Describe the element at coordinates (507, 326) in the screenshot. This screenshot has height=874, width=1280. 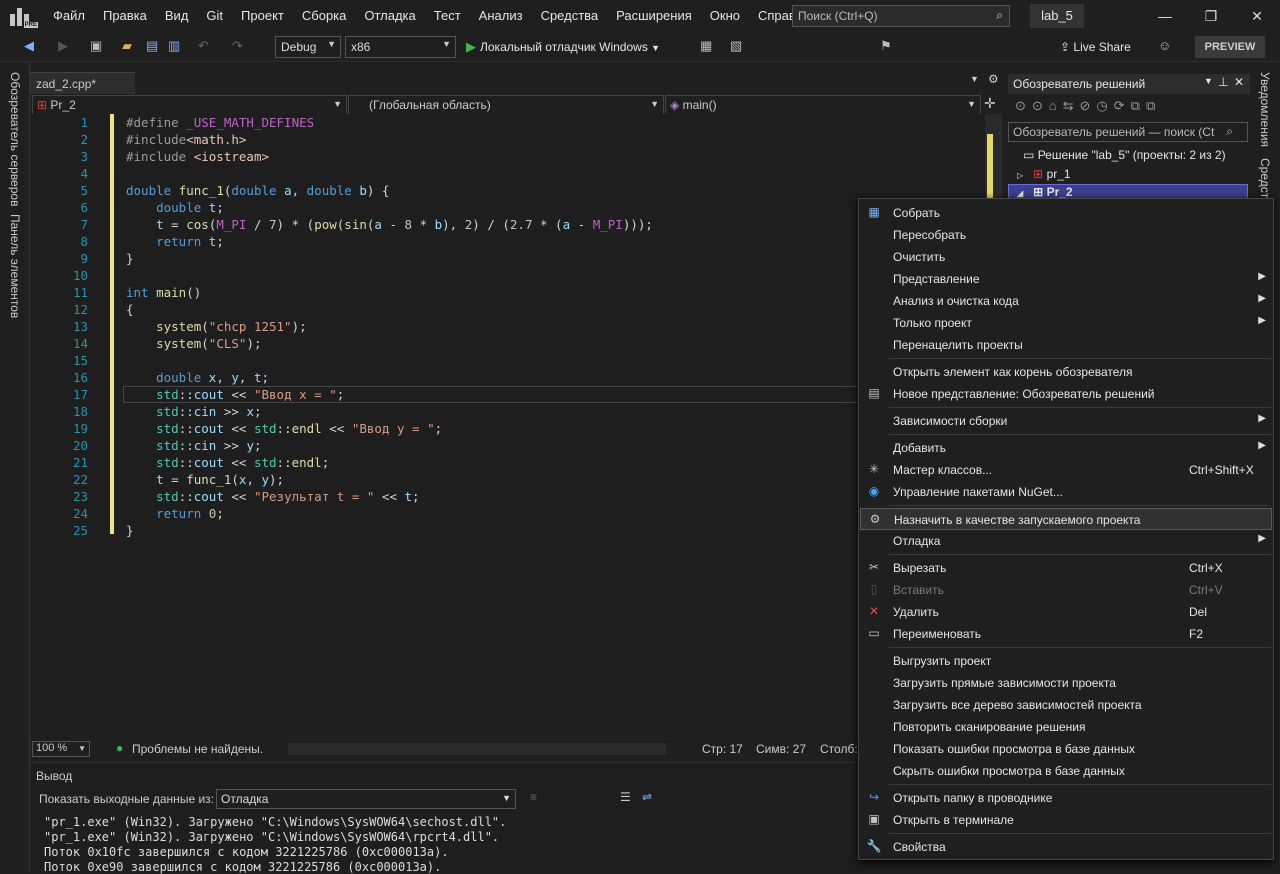
I see `code-line: 13 system("chcp 1251");` at that location.